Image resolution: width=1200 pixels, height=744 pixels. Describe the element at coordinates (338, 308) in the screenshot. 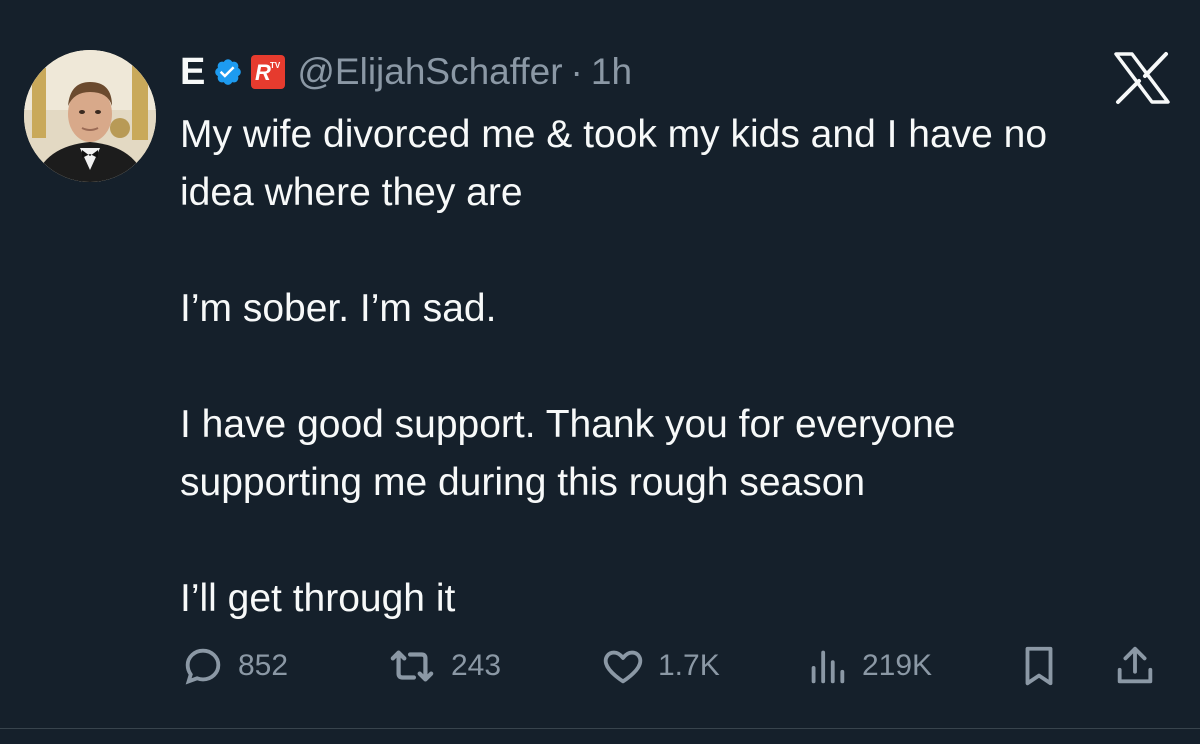

I see `tweet-line: I’m sober. I’m sad.` at that location.